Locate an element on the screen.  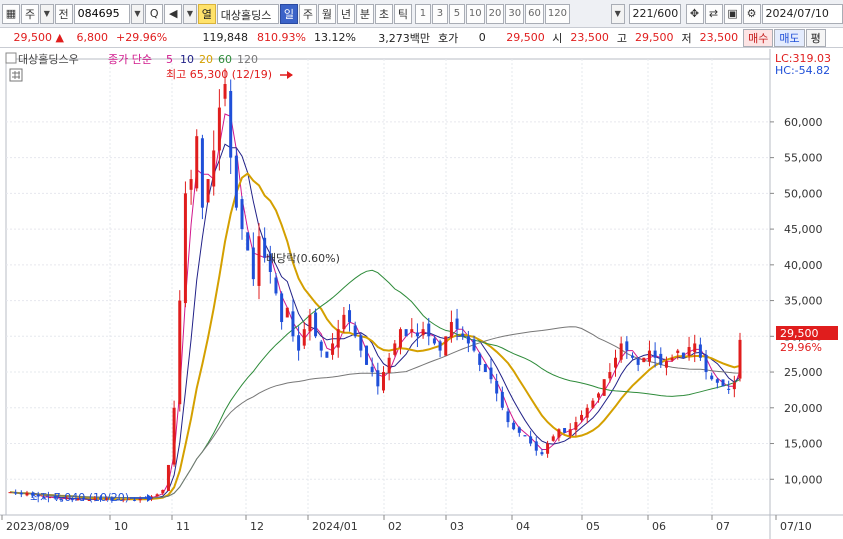
interval-tab-3: 3 is located at coordinates (439, 13).